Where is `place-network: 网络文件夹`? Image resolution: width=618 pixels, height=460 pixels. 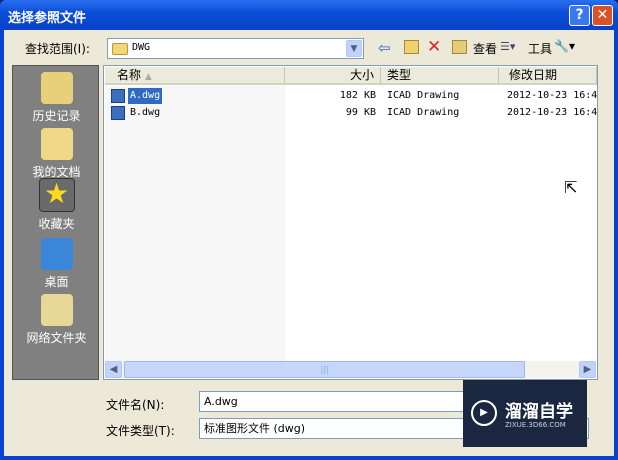 place-network: 网络文件夹 is located at coordinates (56, 320).